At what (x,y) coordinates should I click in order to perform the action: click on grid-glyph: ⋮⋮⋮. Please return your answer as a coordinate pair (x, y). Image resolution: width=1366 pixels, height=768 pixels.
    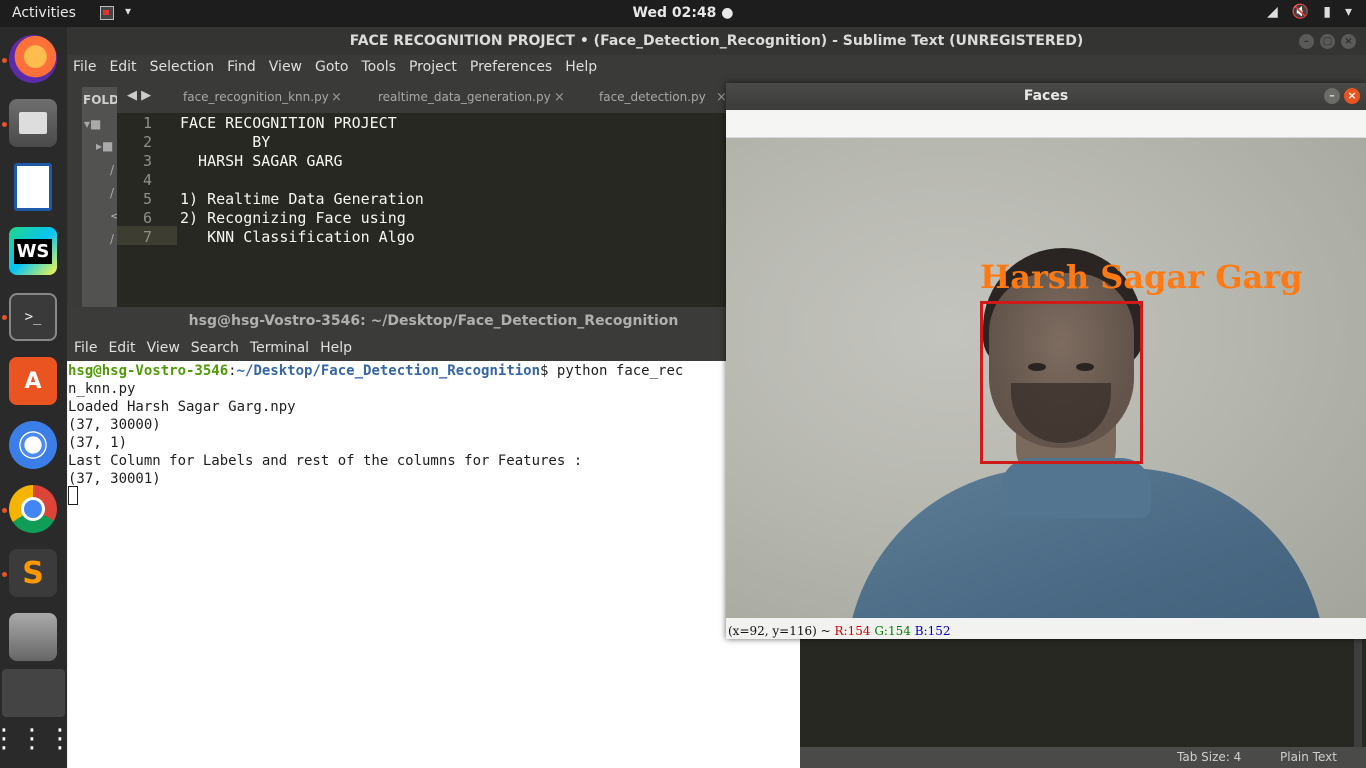
    Looking at the image, I should click on (37, 739).